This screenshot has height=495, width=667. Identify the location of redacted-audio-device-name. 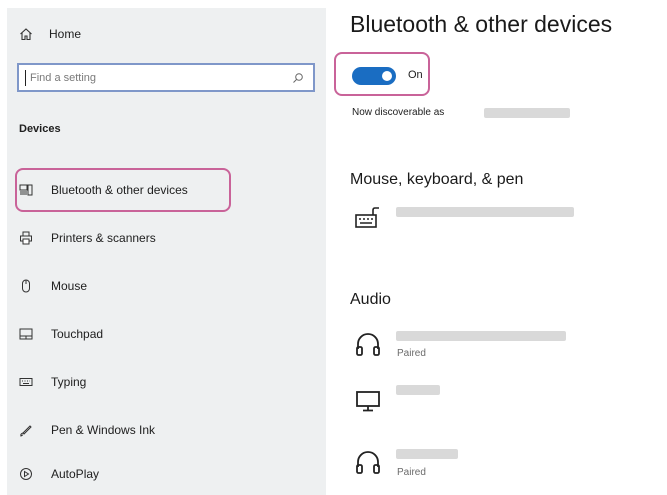
(481, 336).